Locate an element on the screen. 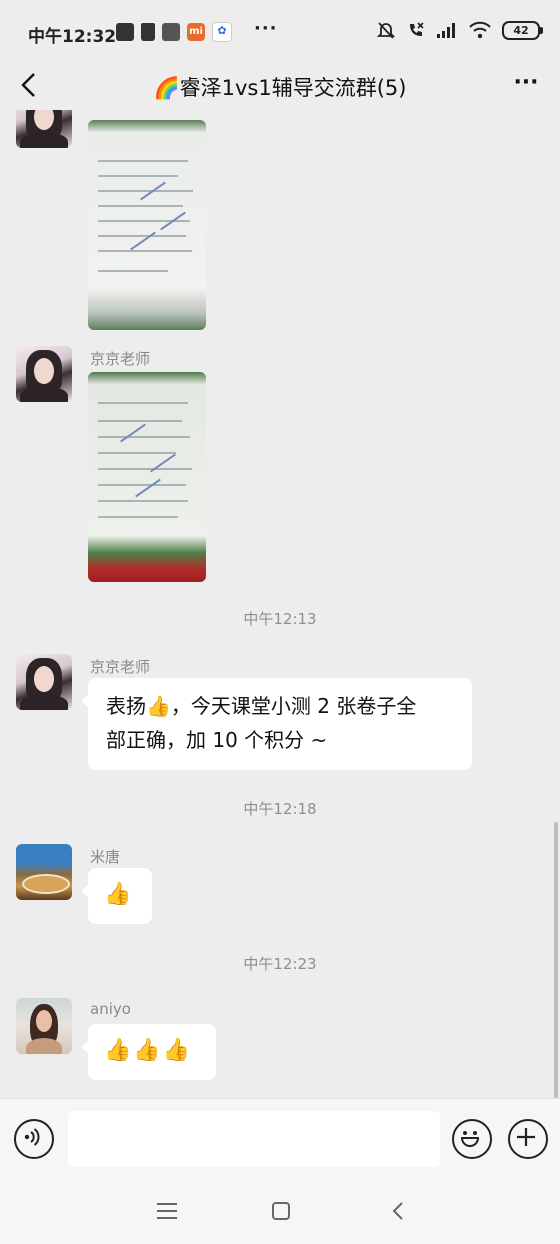 The image size is (560, 1244). menu-icon is located at coordinates (167, 1211).